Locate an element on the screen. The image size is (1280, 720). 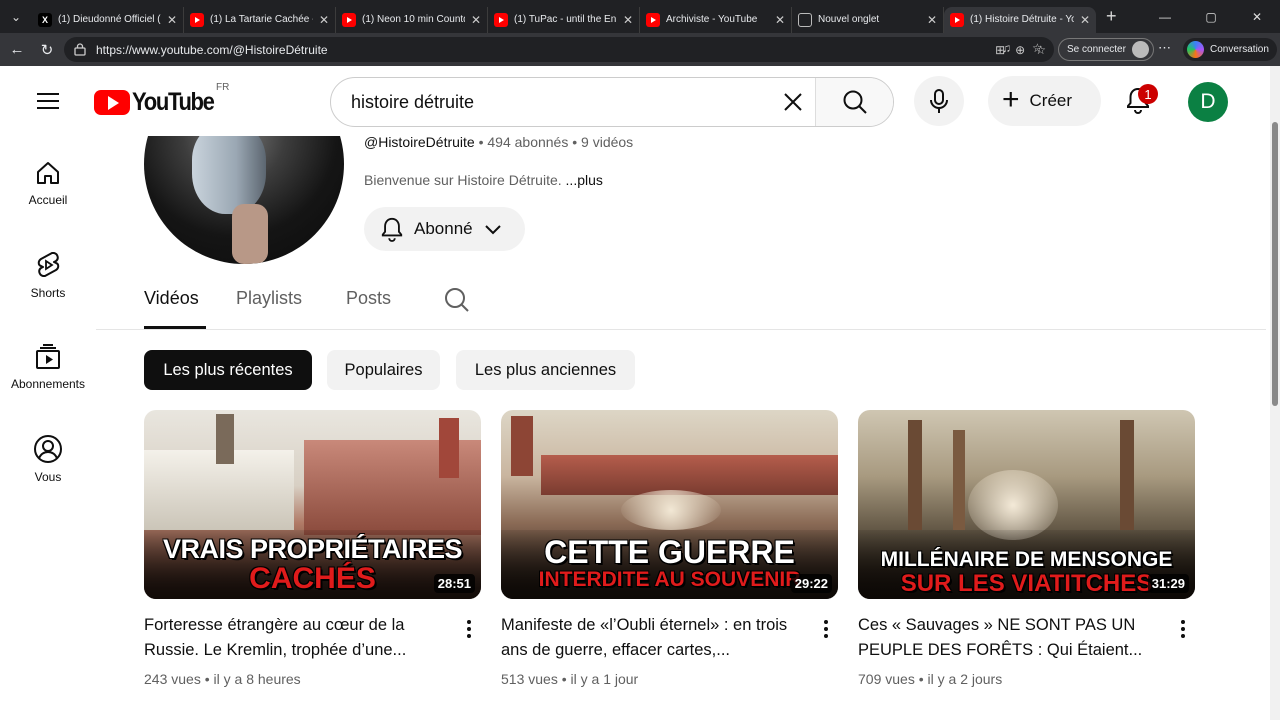
filter-chip-recent: Les plus récentes is located at coordinates (228, 370).